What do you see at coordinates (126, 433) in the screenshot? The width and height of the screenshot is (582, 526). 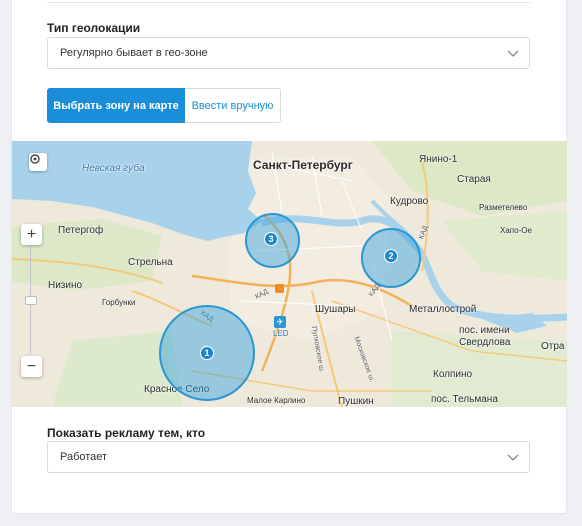 I see `audience-label: Показать рекламу тем, кто` at bounding box center [126, 433].